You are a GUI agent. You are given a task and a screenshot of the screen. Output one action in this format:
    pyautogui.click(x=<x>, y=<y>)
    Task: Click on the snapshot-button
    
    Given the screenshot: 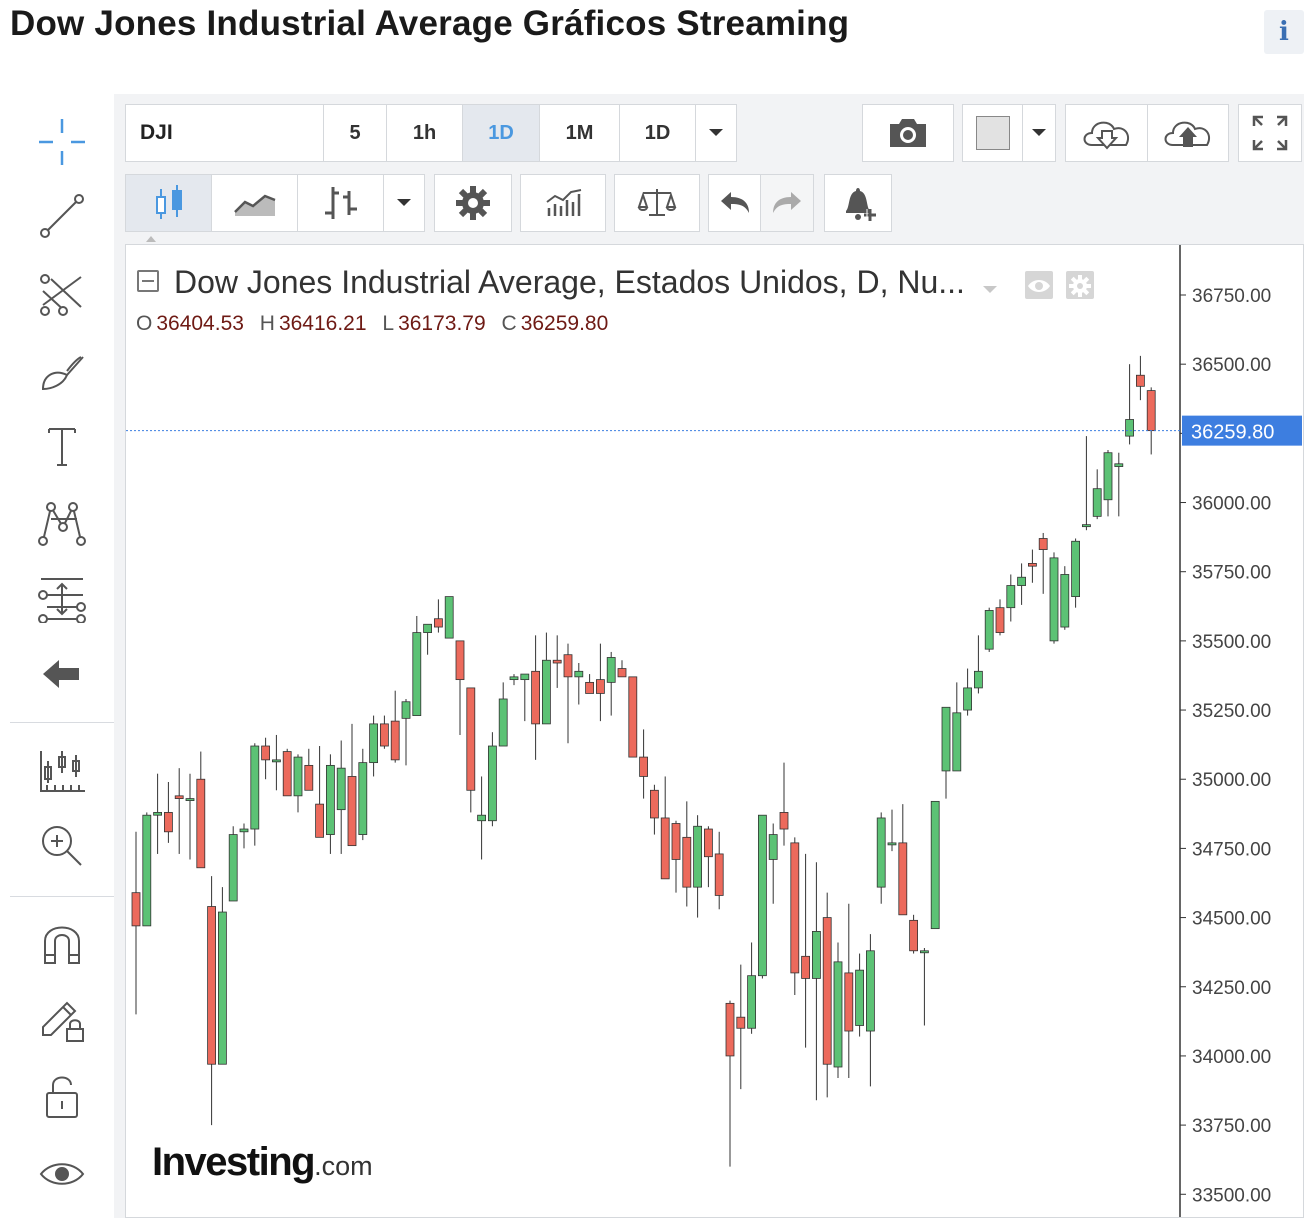 What is the action you would take?
    pyautogui.click(x=908, y=133)
    